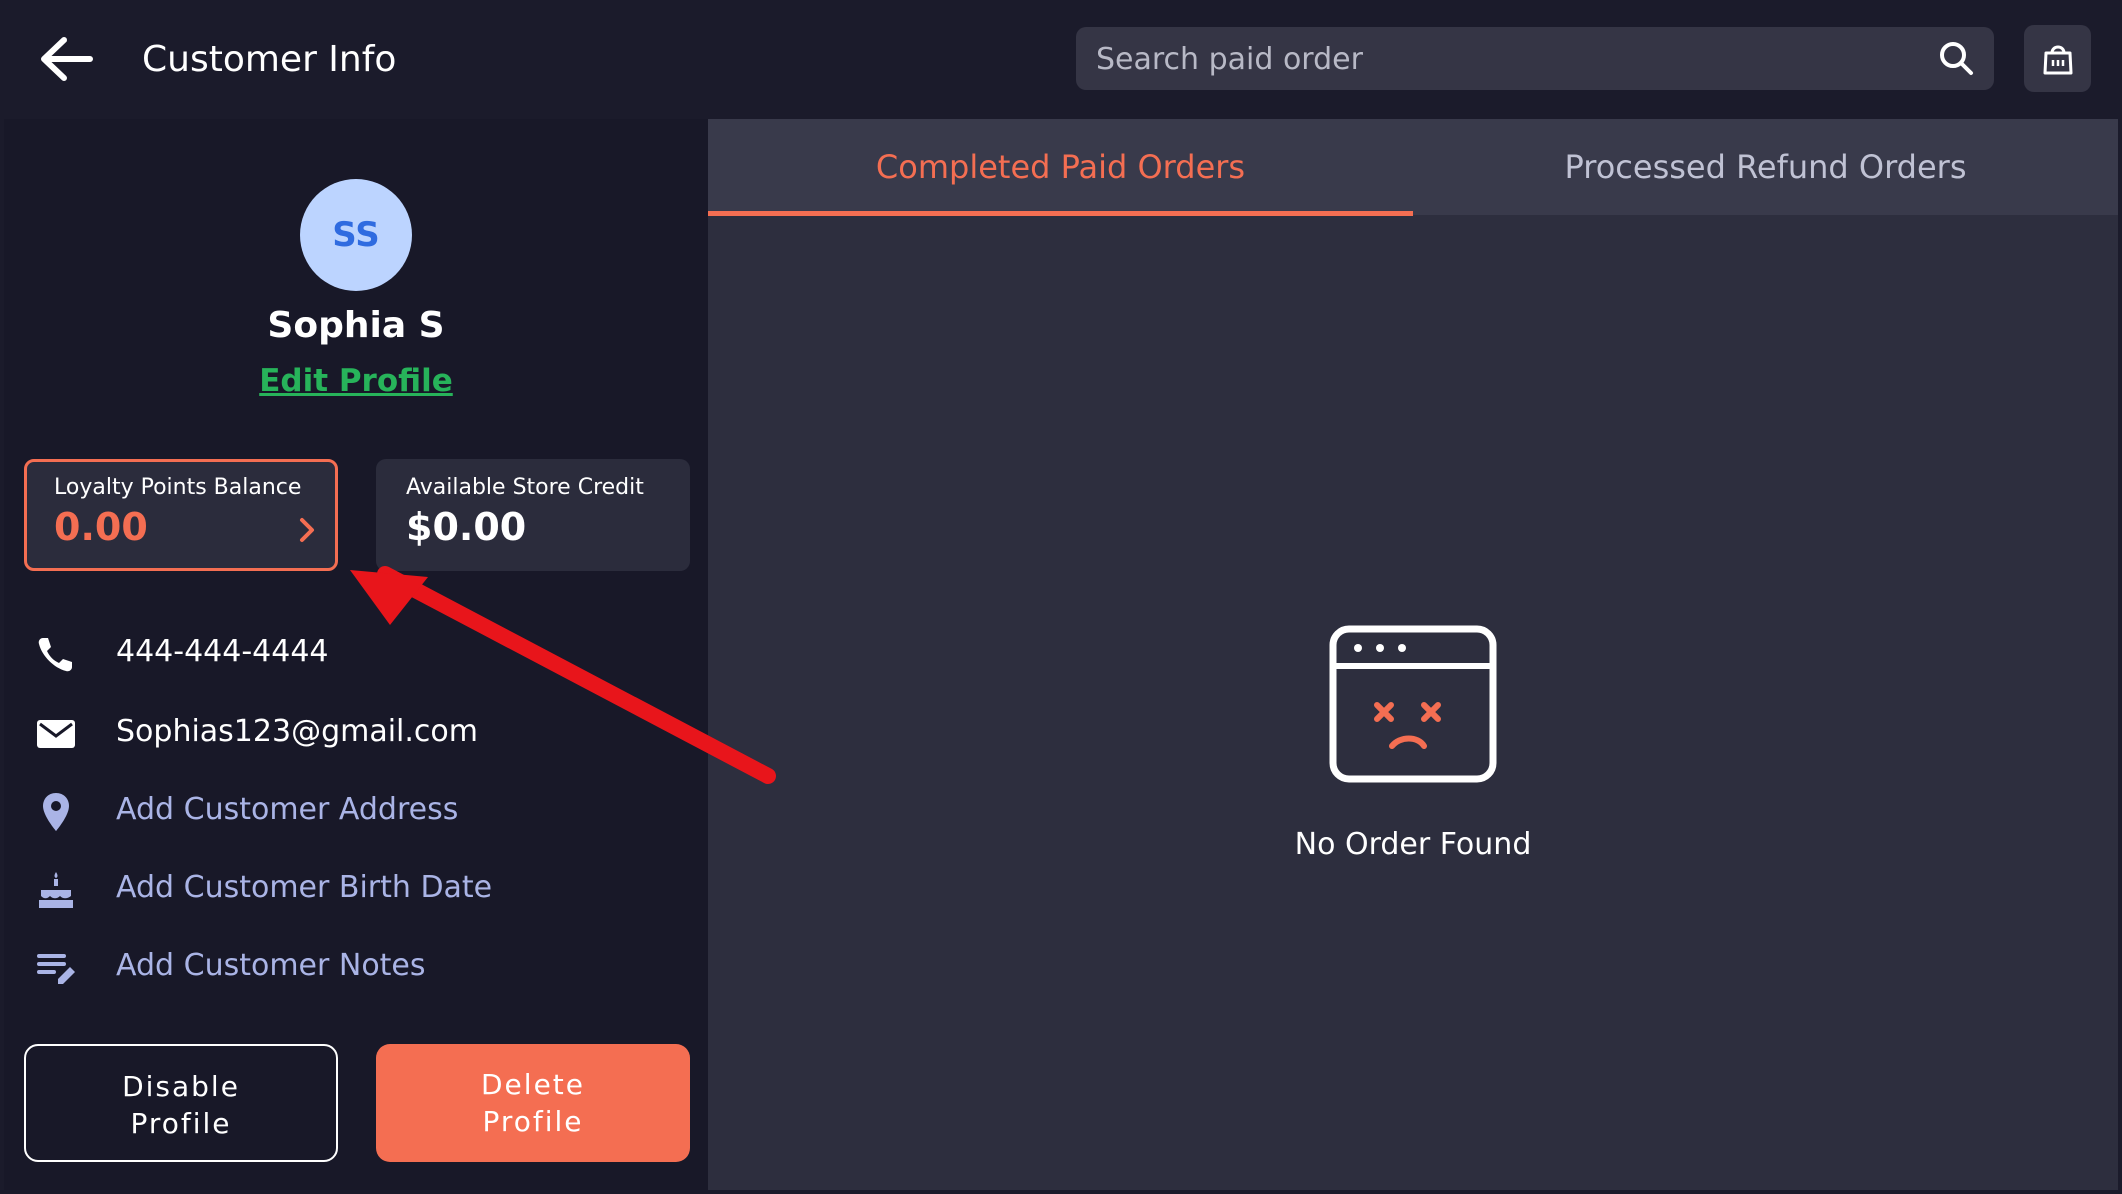  I want to click on phone-icon, so click(55, 655).